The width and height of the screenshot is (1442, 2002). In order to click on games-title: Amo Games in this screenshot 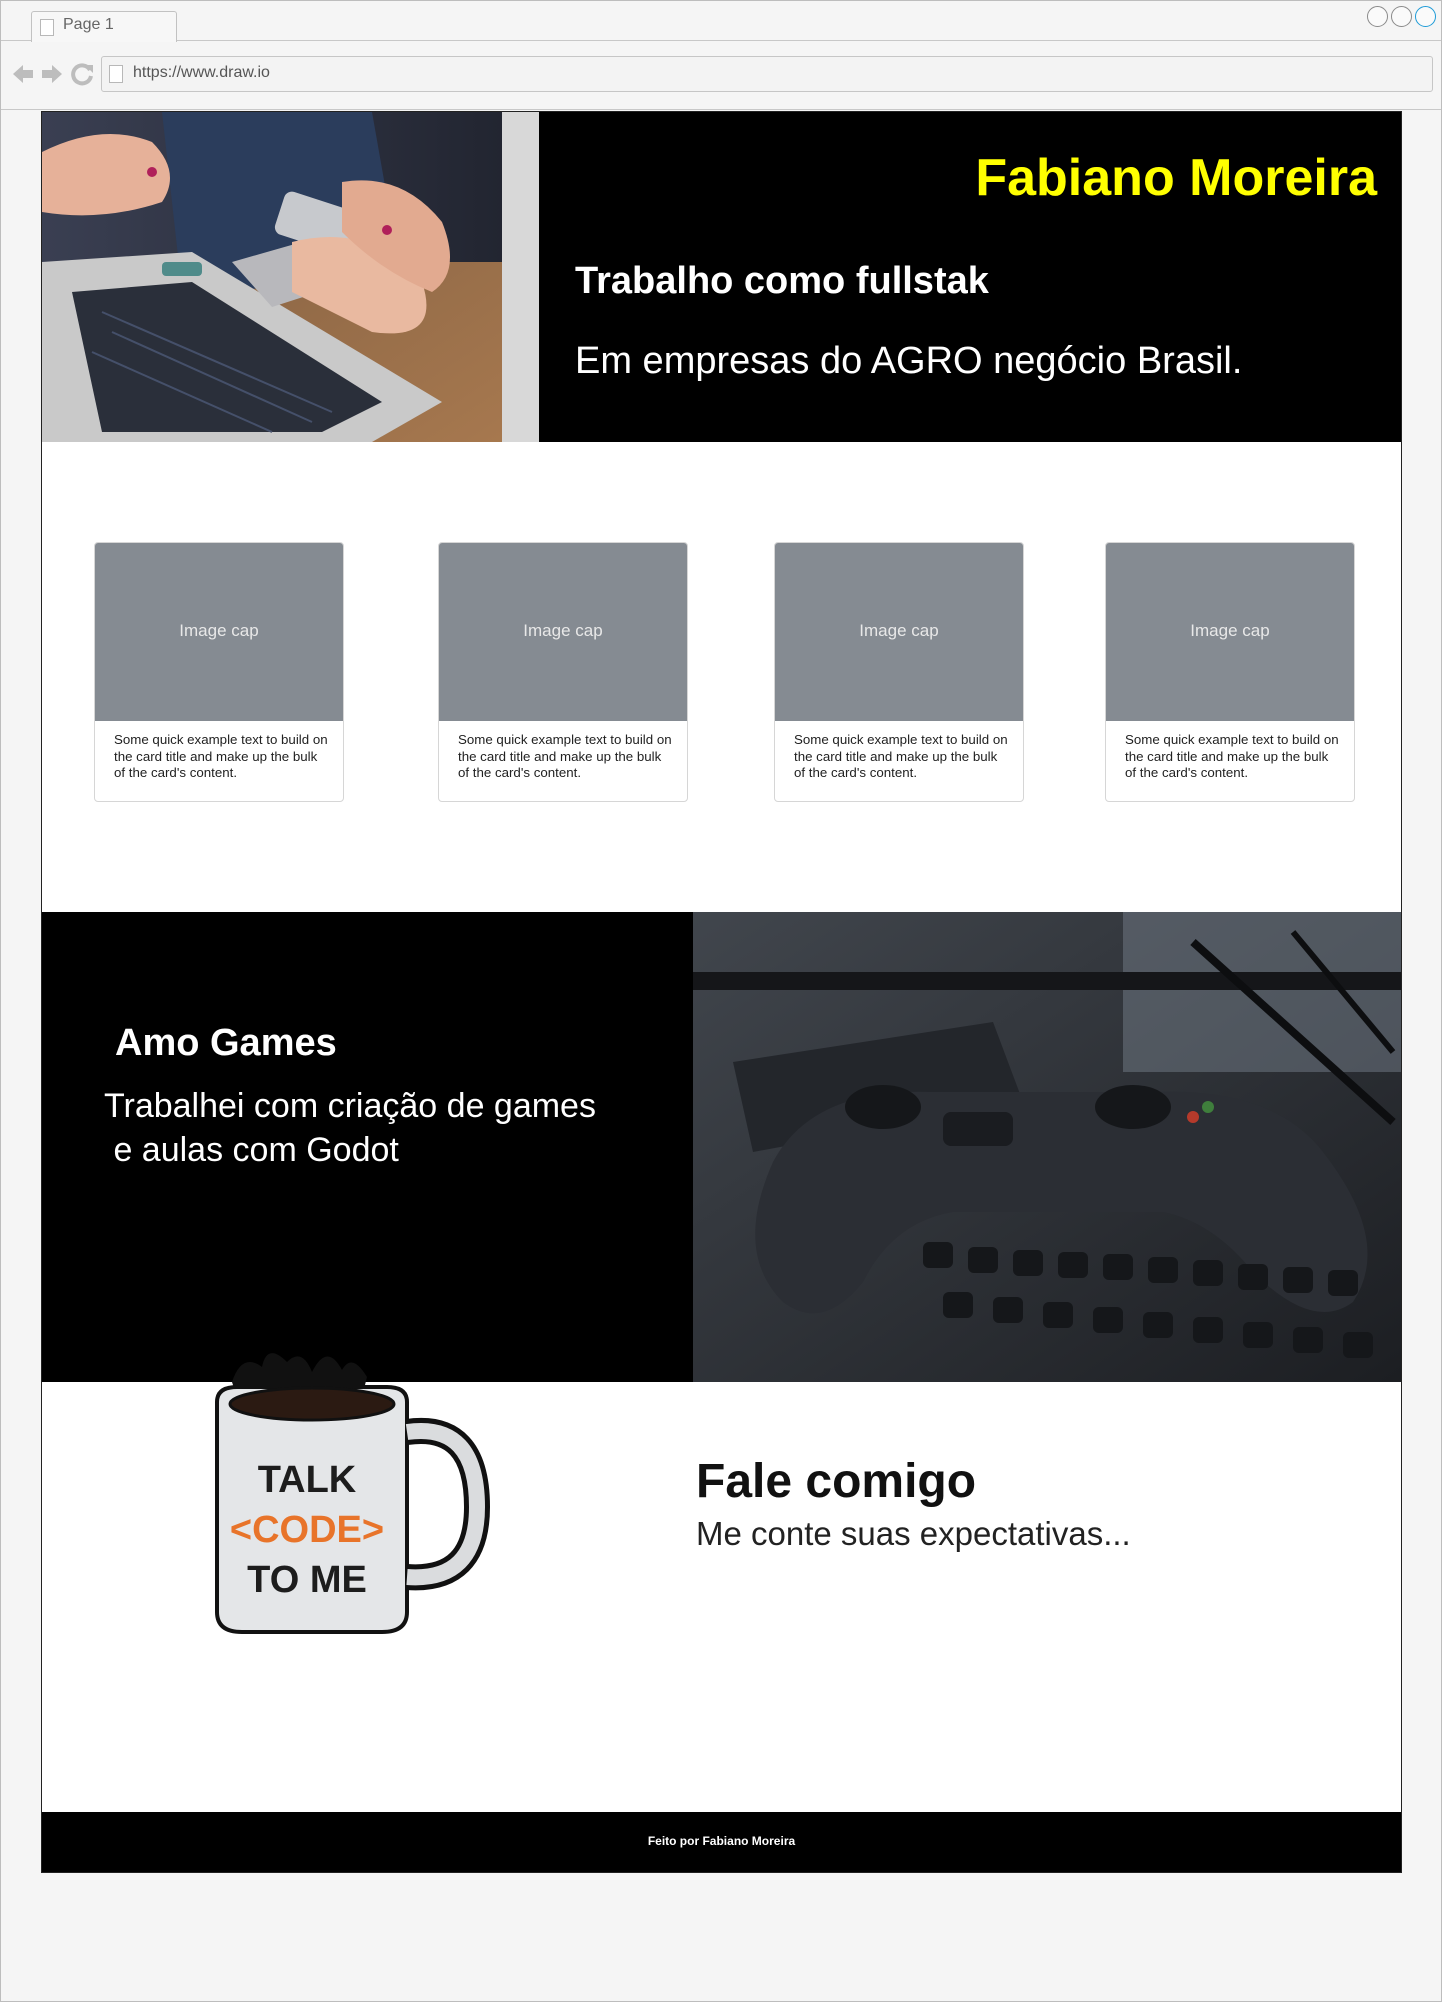, I will do `click(226, 1043)`.